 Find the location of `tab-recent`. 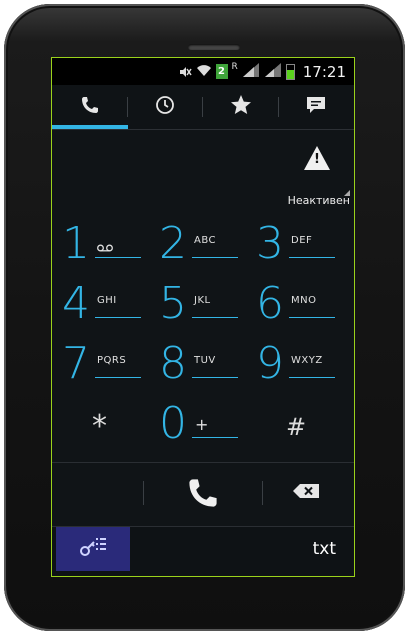

tab-recent is located at coordinates (165, 107).